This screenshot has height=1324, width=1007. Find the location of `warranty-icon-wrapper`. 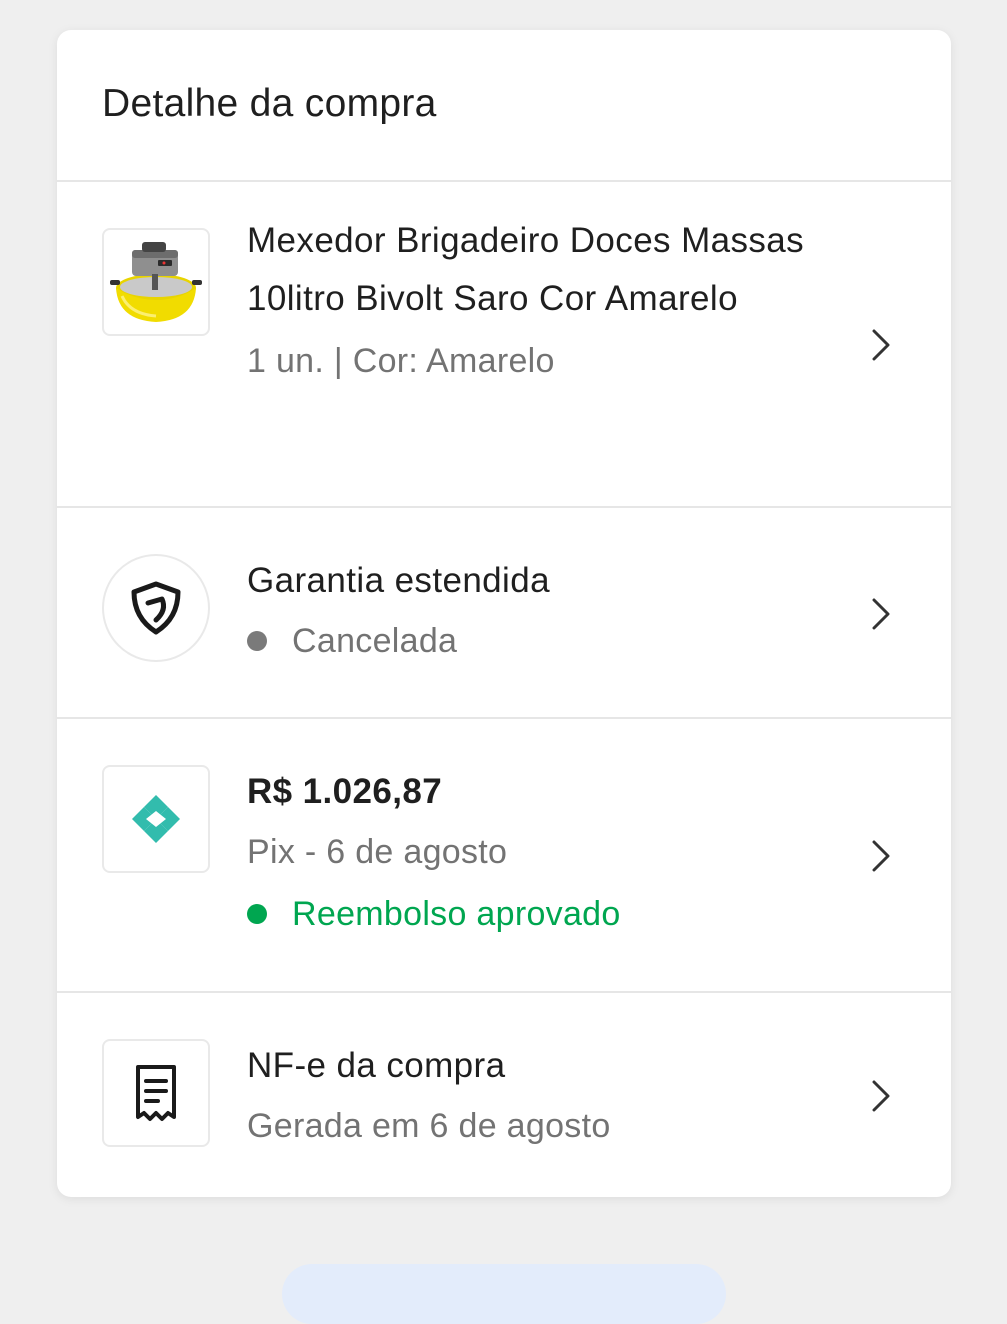

warranty-icon-wrapper is located at coordinates (156, 608).